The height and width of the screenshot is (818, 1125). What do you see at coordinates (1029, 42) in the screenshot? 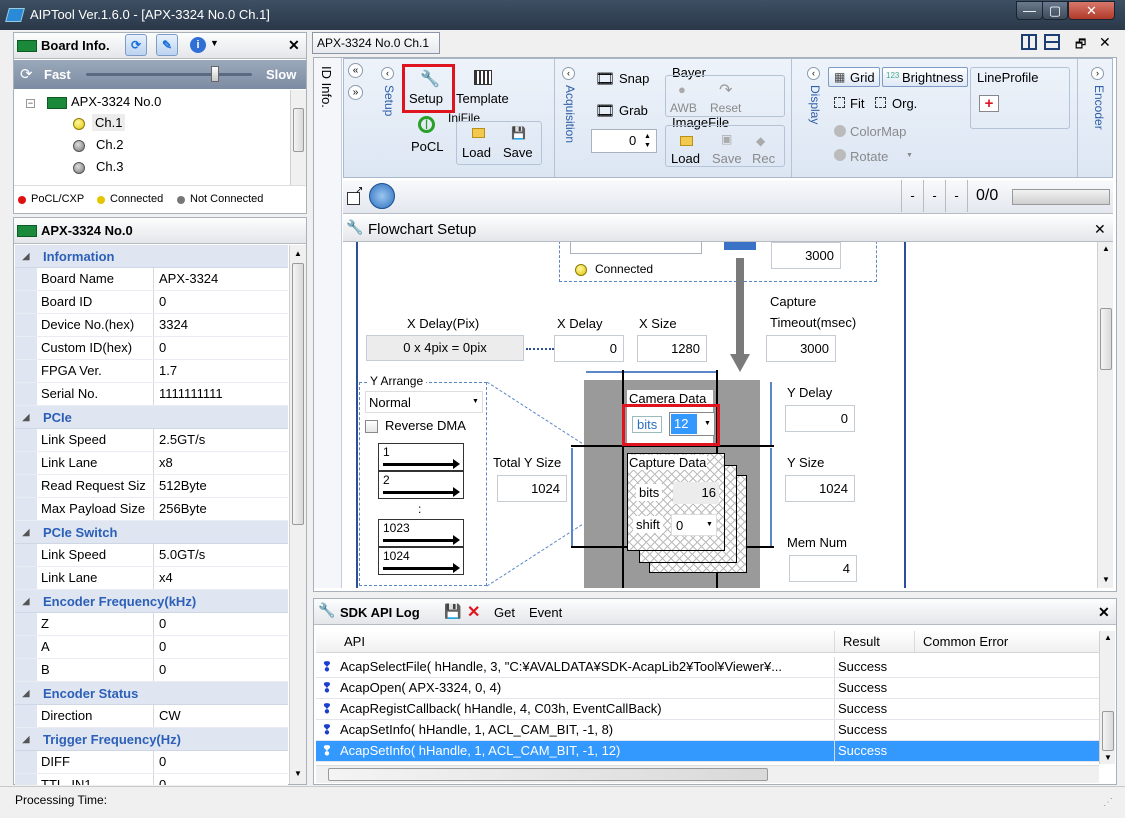
I see `tile-vertical-icon` at bounding box center [1029, 42].